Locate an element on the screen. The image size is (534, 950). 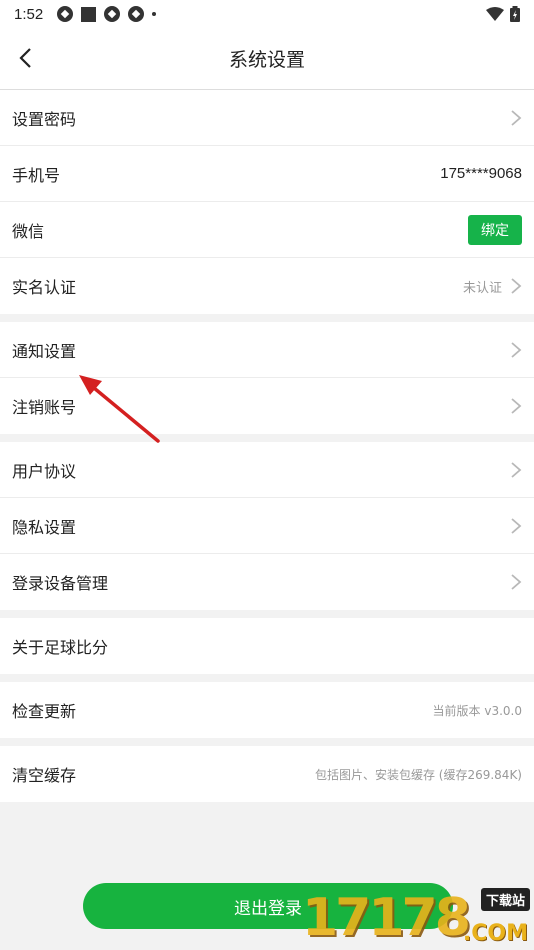
back-button is located at coordinates (25, 58).